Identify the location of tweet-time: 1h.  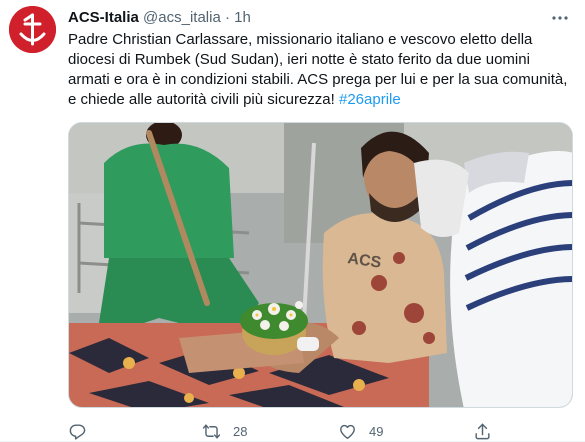
(242, 17).